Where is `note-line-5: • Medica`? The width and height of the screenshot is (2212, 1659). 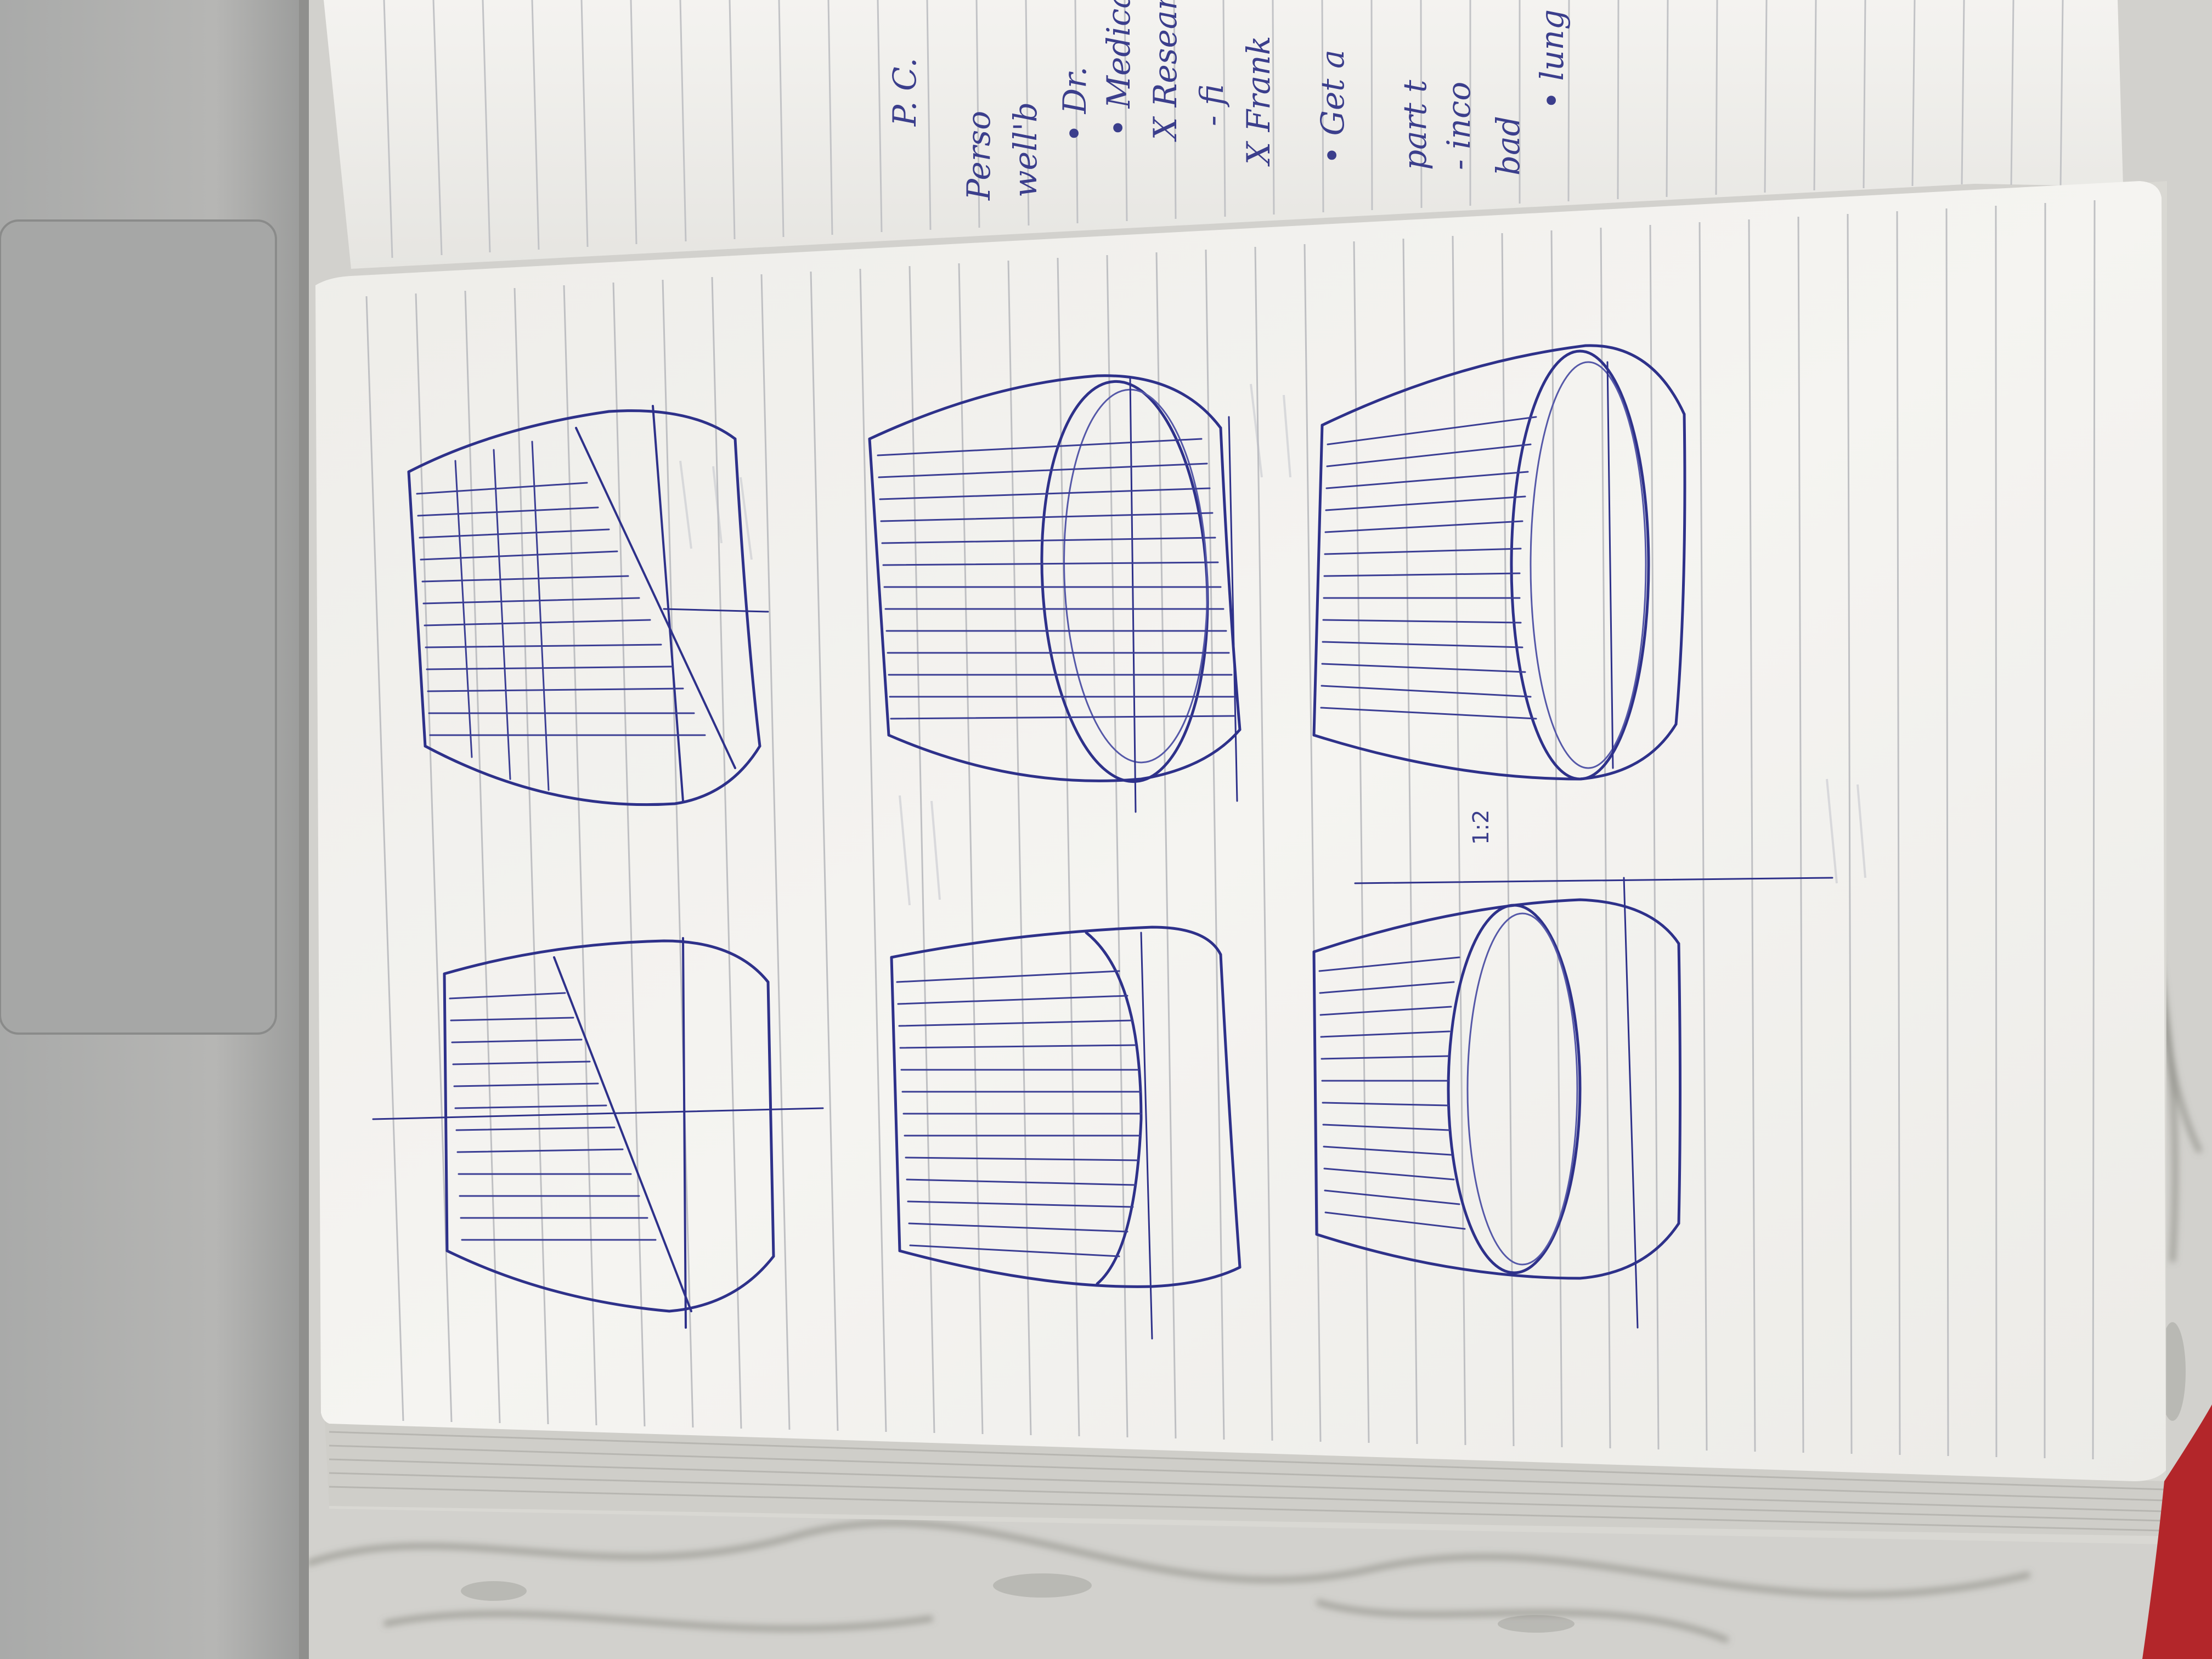 note-line-5: • Medica is located at coordinates (1118, 68).